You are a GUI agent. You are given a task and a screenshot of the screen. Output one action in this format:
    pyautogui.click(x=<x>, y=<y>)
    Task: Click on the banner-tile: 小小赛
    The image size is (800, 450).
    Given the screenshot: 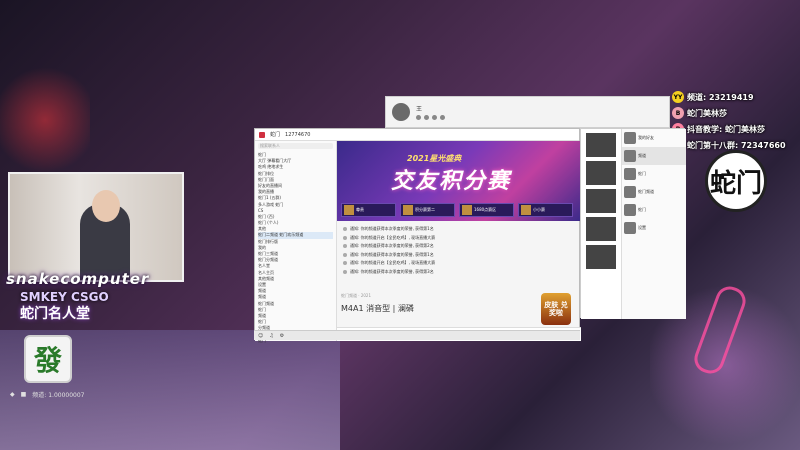 What is the action you would take?
    pyautogui.click(x=545, y=210)
    